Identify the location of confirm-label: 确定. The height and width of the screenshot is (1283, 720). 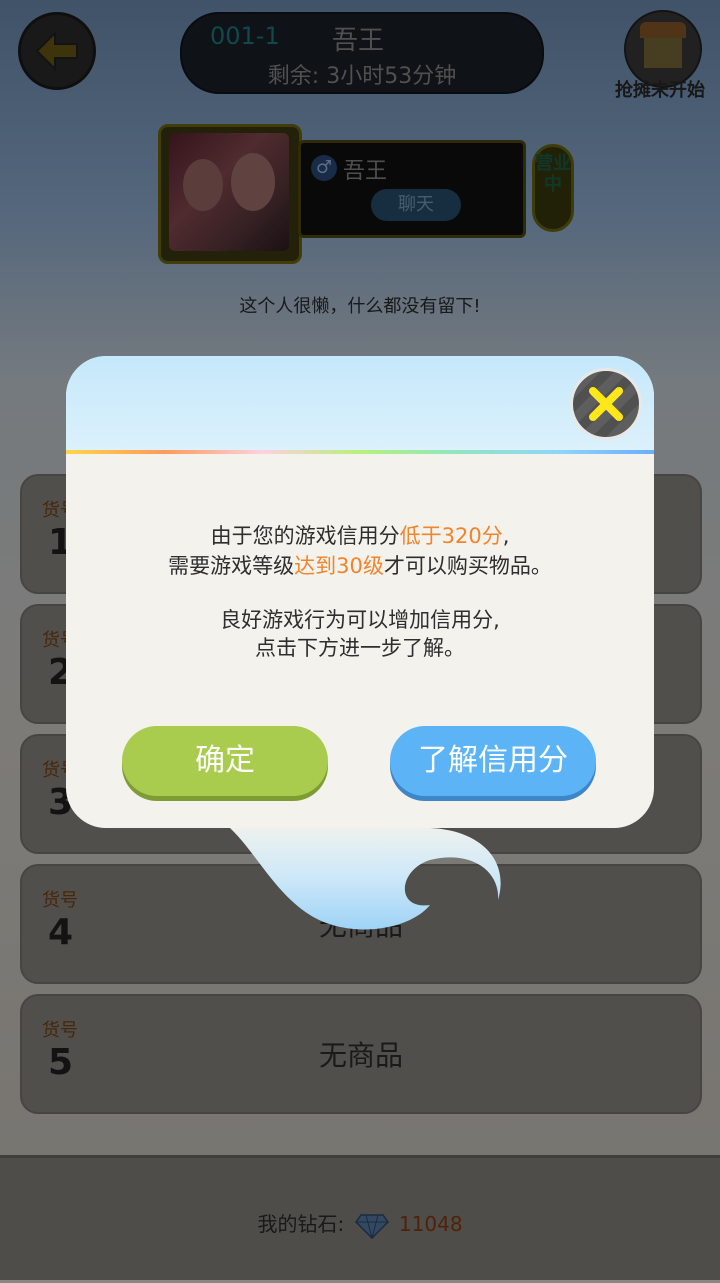
(225, 760).